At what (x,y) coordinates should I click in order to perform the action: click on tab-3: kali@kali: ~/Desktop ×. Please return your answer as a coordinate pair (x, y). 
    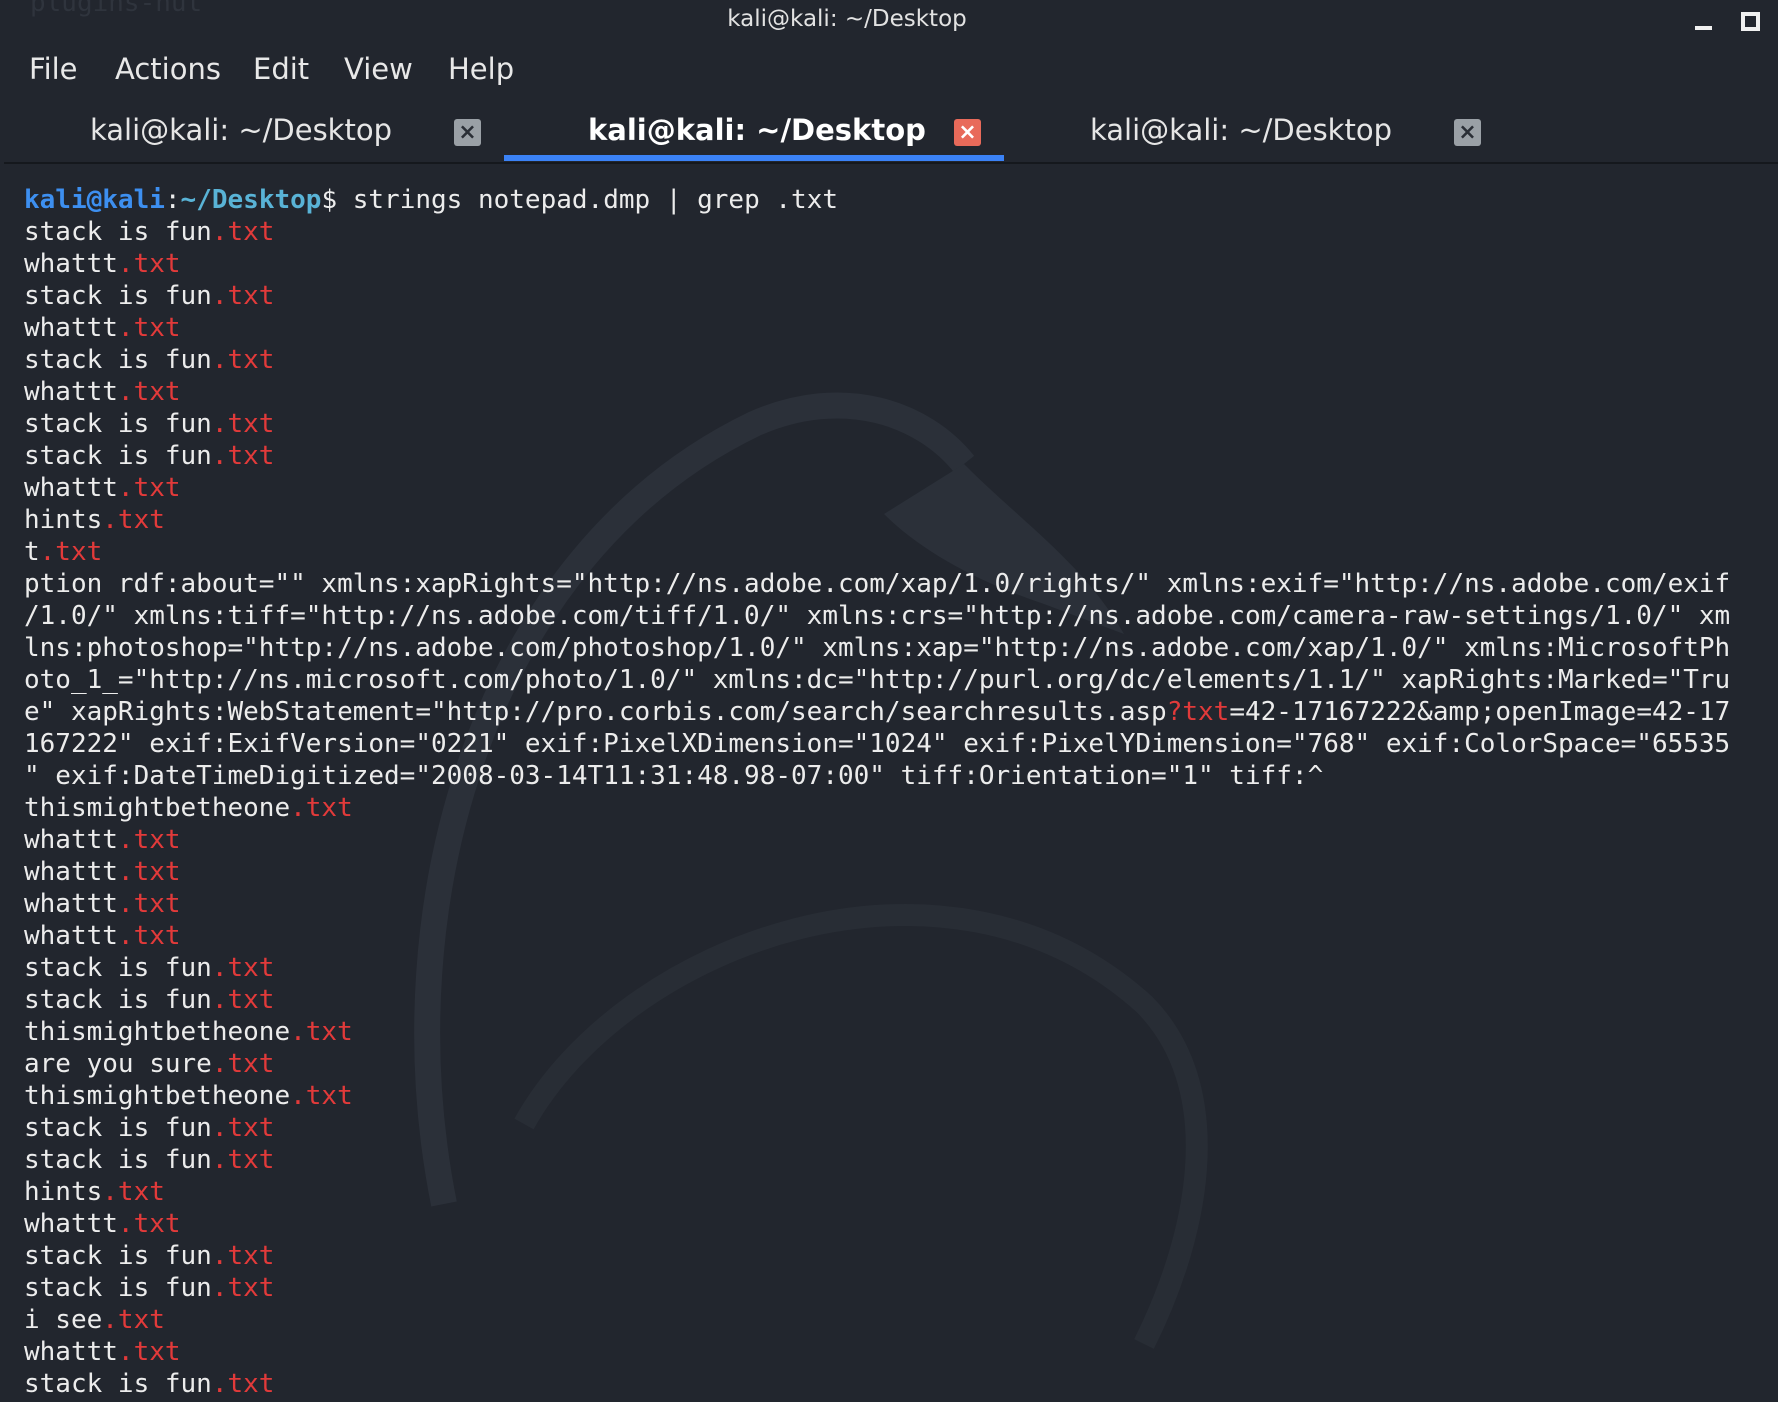
    Looking at the image, I should click on (1254, 132).